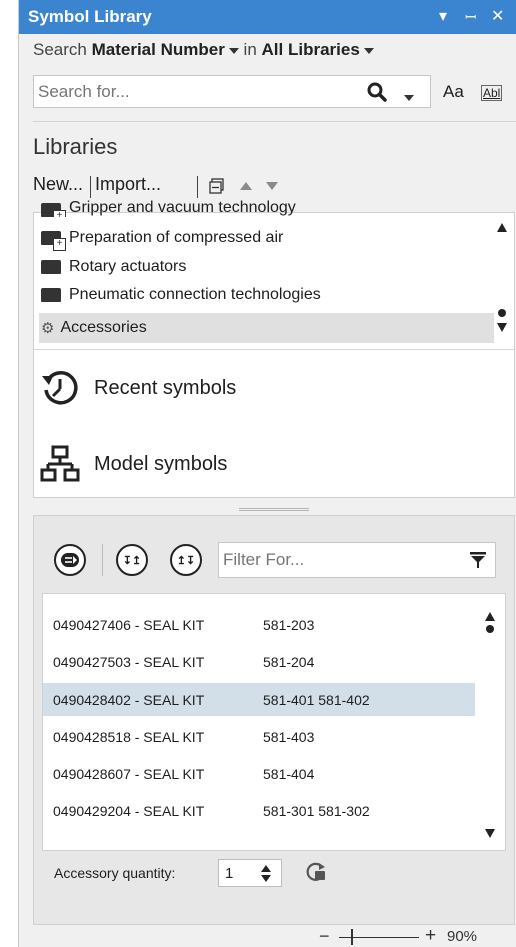  What do you see at coordinates (250, 873) in the screenshot?
I see `quantity-stepper: 1` at bounding box center [250, 873].